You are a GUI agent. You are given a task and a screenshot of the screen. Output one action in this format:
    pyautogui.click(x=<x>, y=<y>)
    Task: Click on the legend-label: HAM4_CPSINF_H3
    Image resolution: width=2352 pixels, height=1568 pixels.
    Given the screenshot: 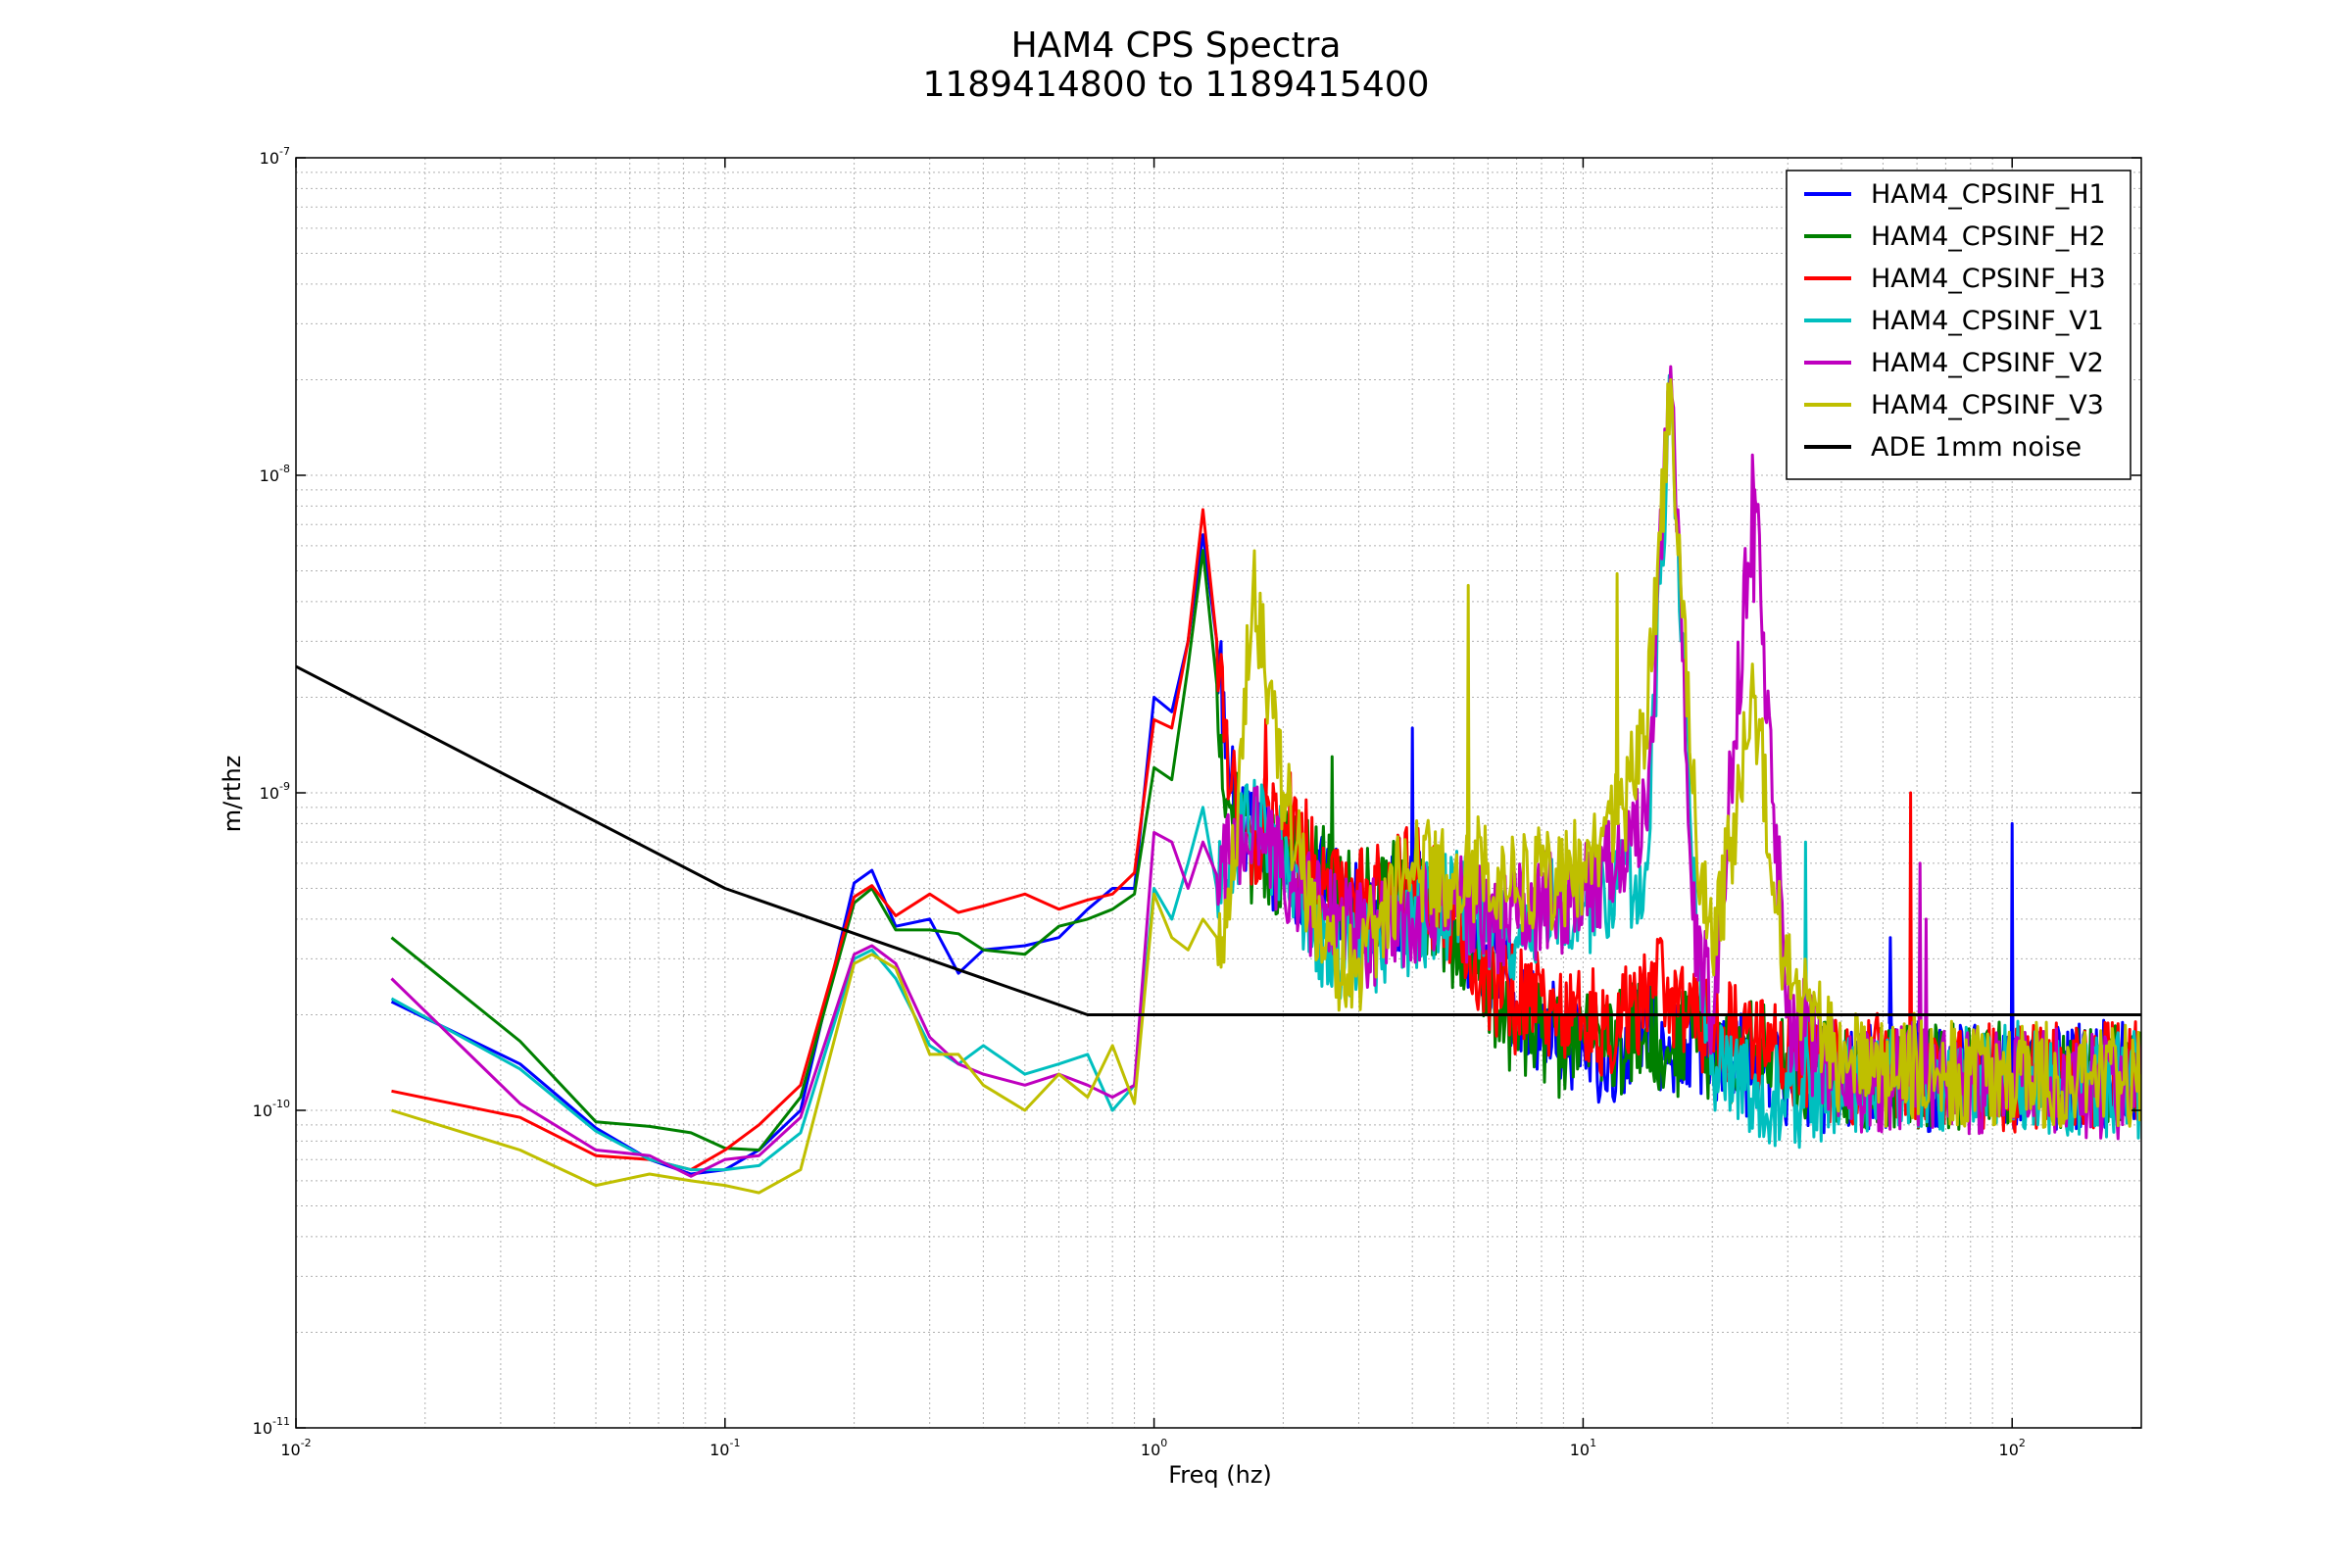 What is the action you would take?
    pyautogui.click(x=1988, y=279)
    